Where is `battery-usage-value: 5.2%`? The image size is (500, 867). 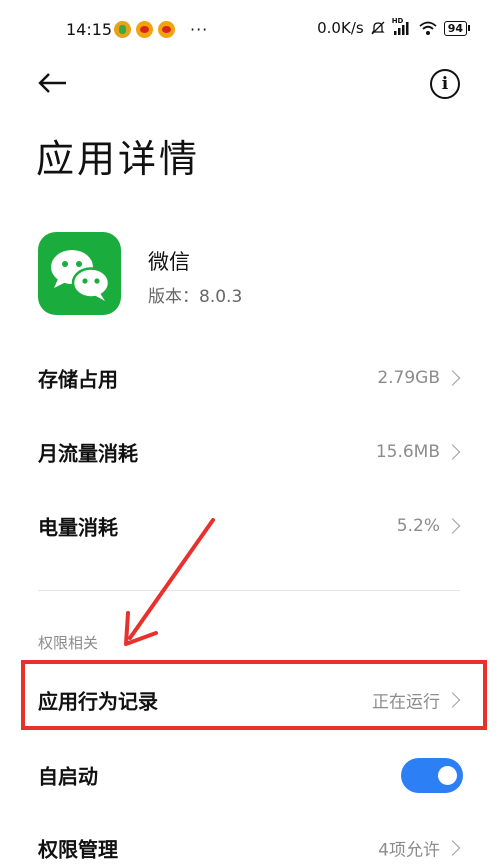
battery-usage-value: 5.2% is located at coordinates (418, 526).